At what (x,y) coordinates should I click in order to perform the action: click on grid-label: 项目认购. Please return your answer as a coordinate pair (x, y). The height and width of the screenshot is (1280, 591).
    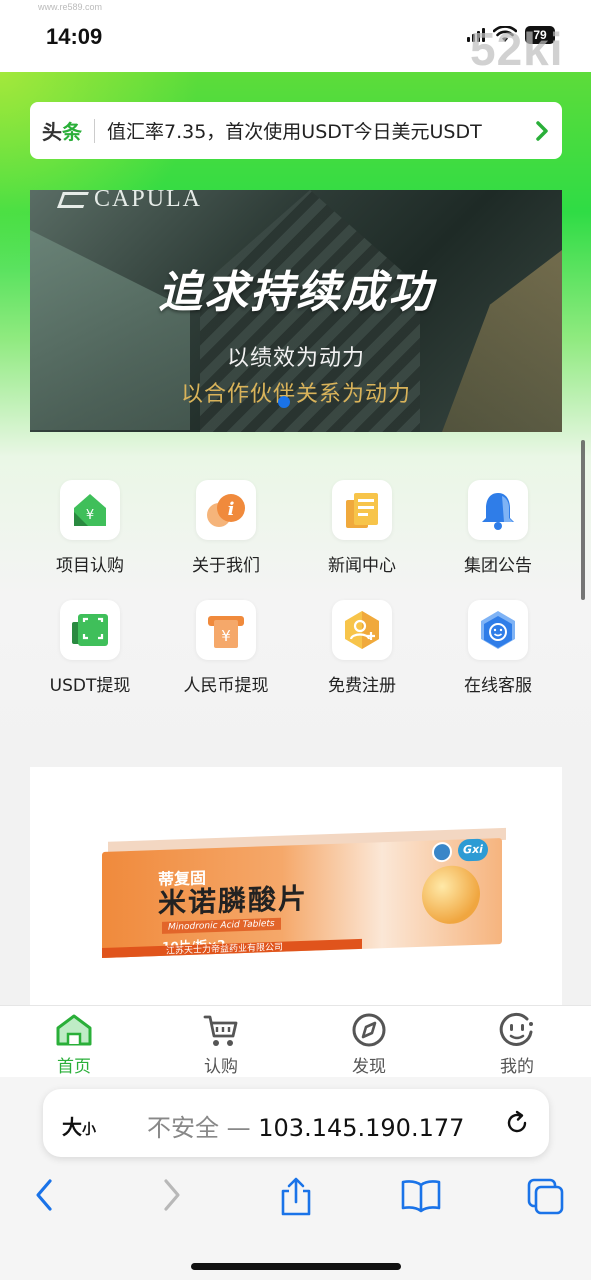
    Looking at the image, I should click on (90, 566).